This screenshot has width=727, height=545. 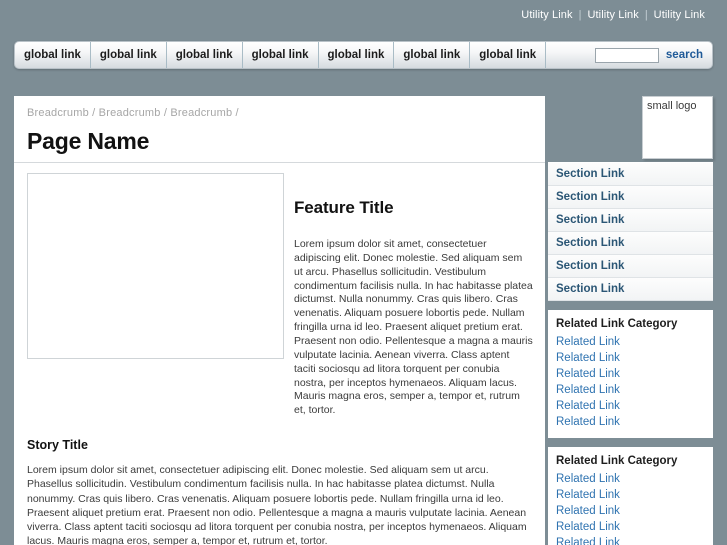 I want to click on page-title: Page Name, so click(x=88, y=141).